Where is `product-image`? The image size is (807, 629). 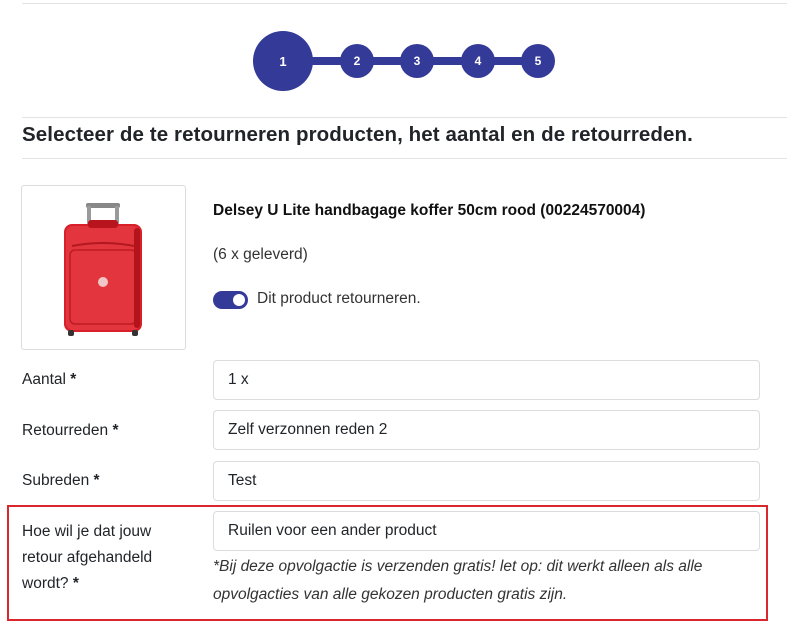 product-image is located at coordinates (103, 267).